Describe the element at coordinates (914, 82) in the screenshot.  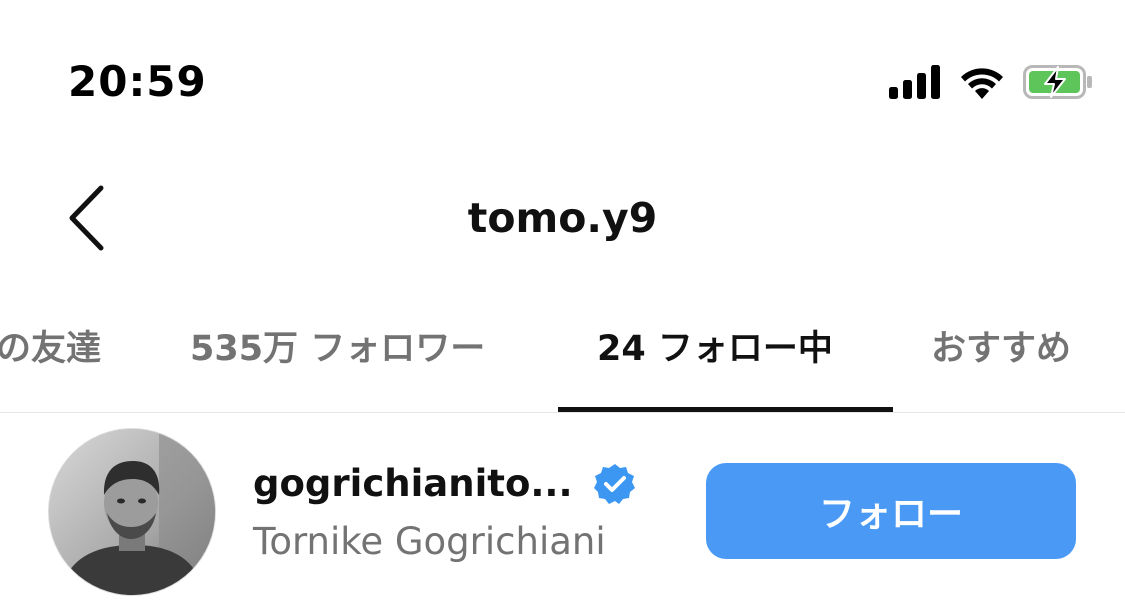
I see `cellular-signal-icon` at that location.